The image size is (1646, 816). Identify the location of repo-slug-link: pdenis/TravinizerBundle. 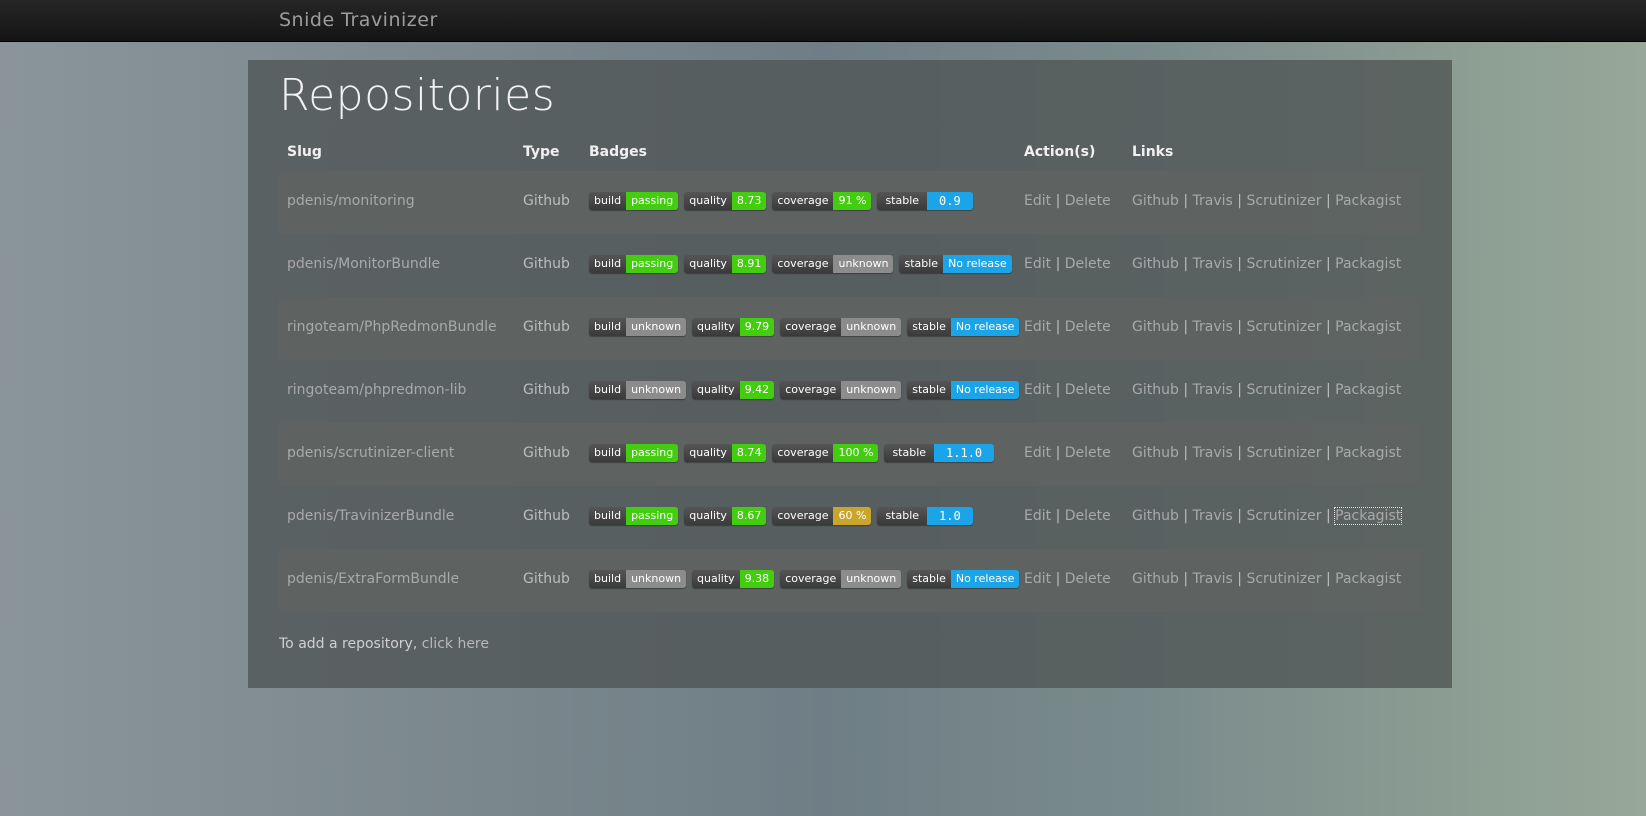
(370, 516).